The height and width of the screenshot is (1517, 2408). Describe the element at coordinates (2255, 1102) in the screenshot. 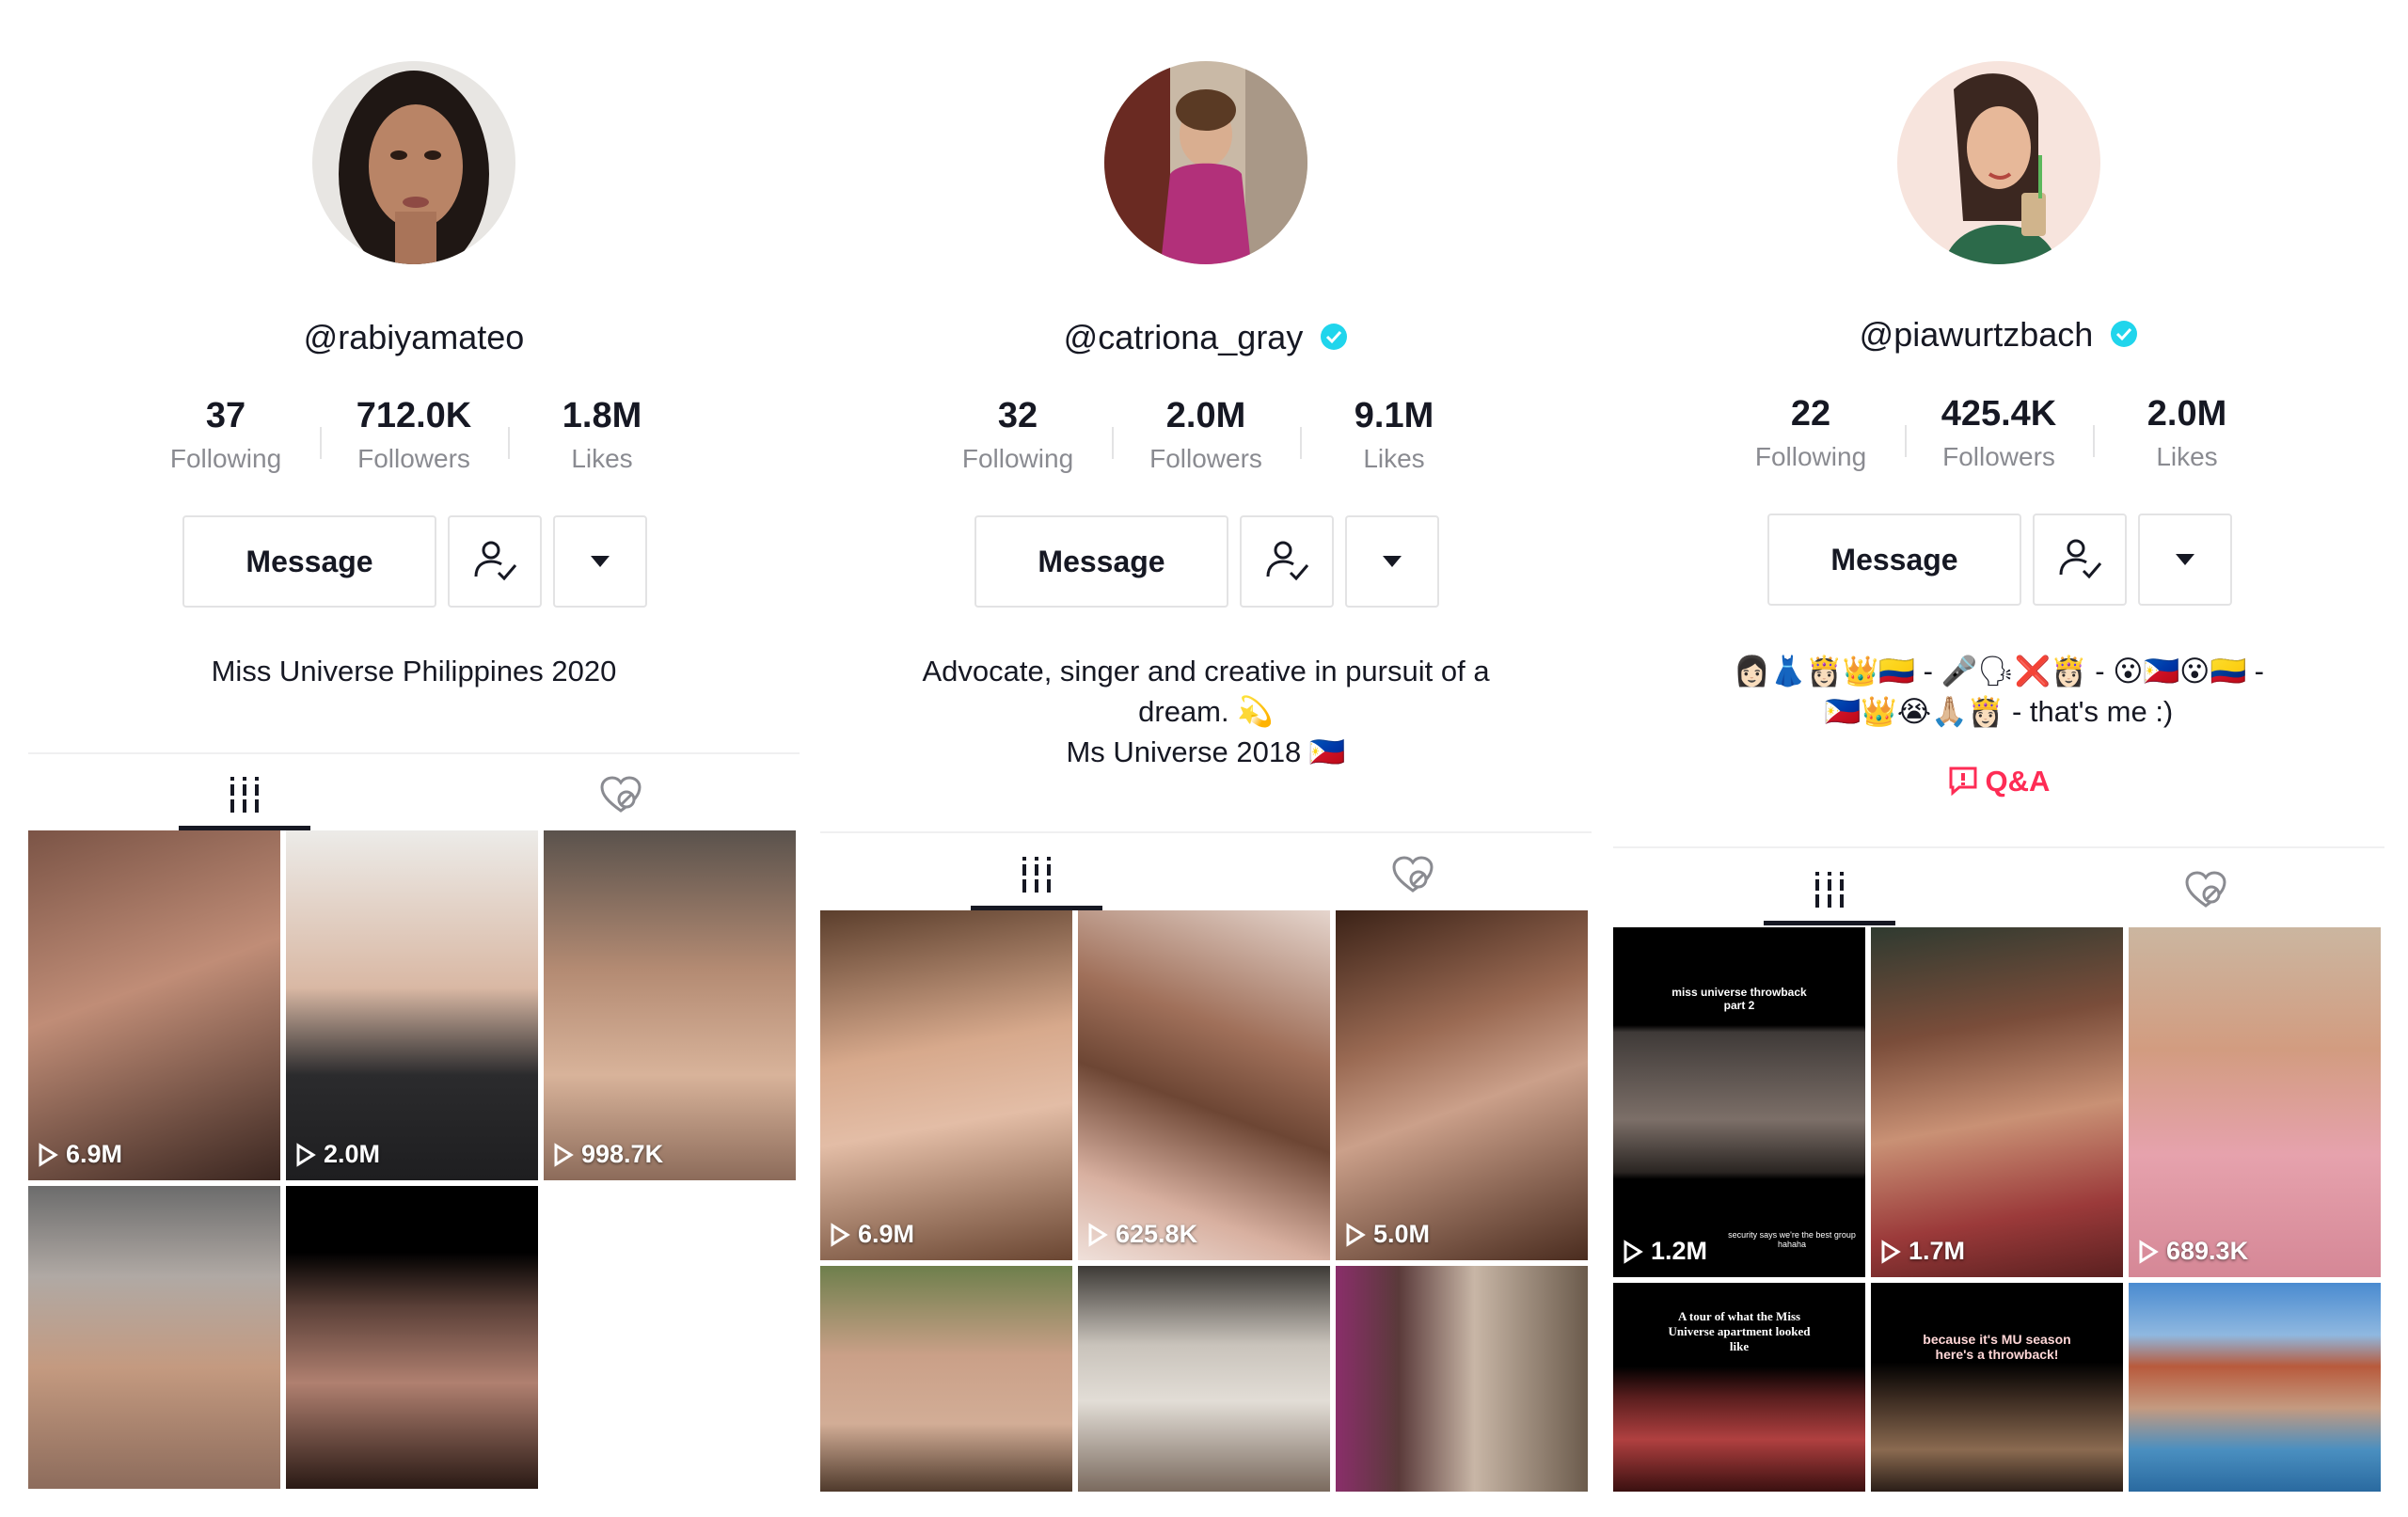

I see `video-thumbnail: 689.3K` at that location.